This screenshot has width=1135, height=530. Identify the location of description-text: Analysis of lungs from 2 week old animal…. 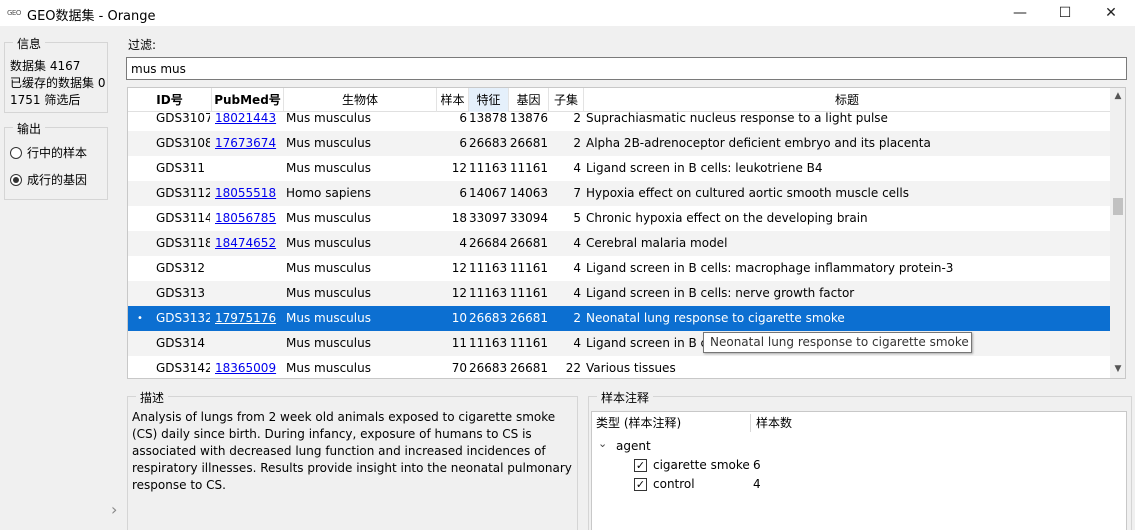
(352, 451).